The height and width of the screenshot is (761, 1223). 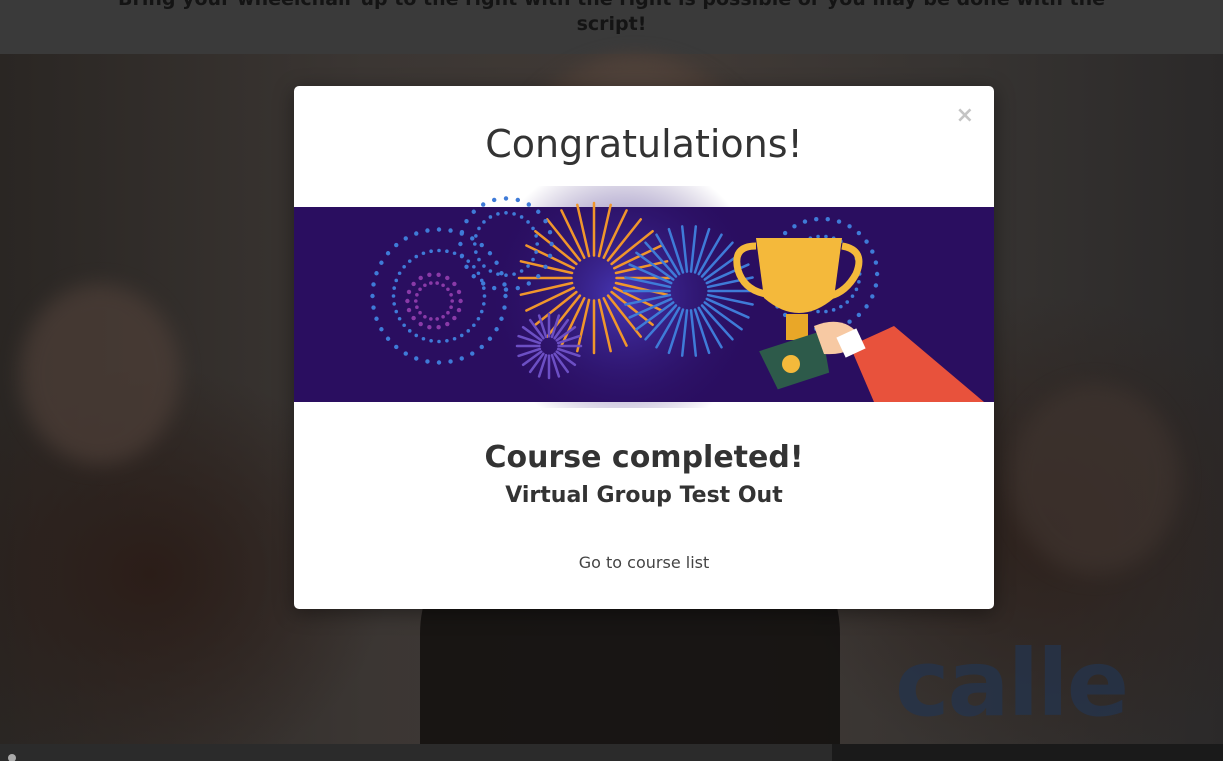 I want to click on course-name: Virtual Group Test Out, so click(x=644, y=495).